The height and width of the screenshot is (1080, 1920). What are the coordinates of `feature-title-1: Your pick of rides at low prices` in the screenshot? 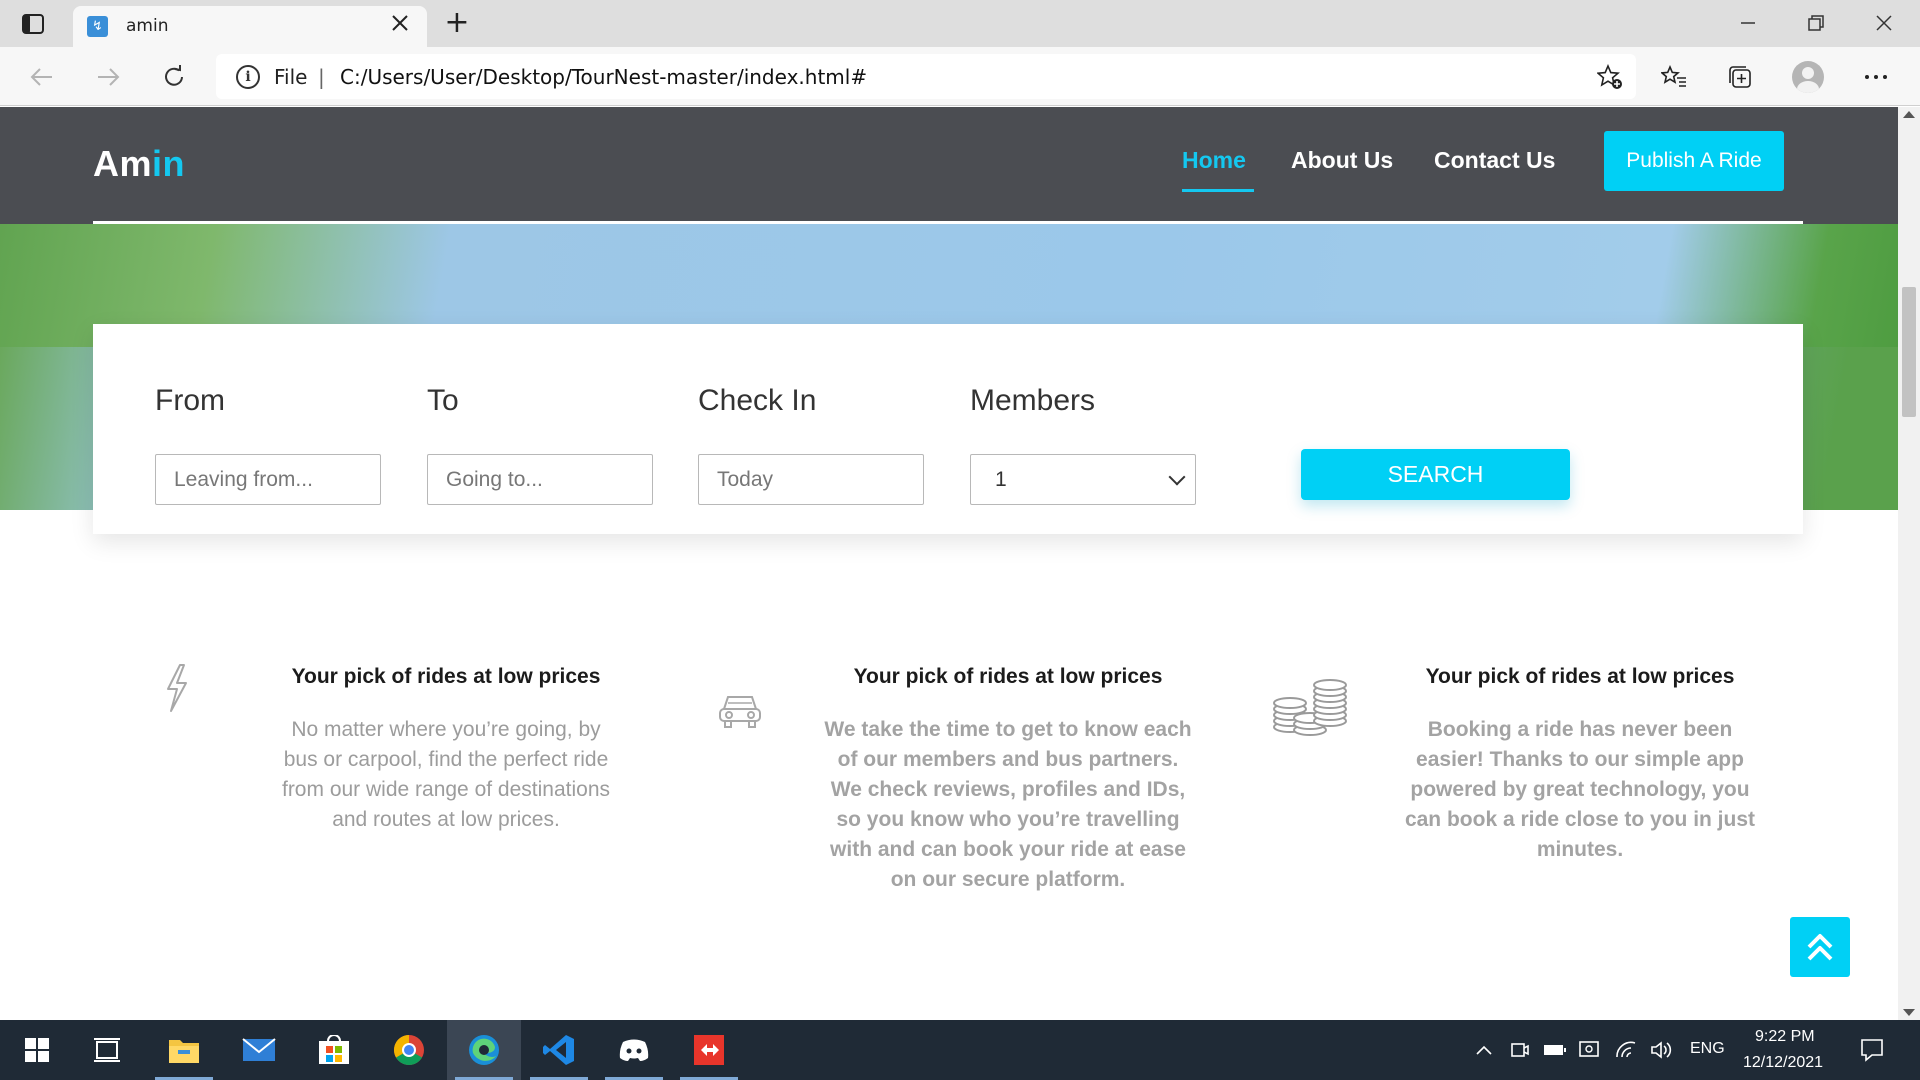 It's located at (446, 676).